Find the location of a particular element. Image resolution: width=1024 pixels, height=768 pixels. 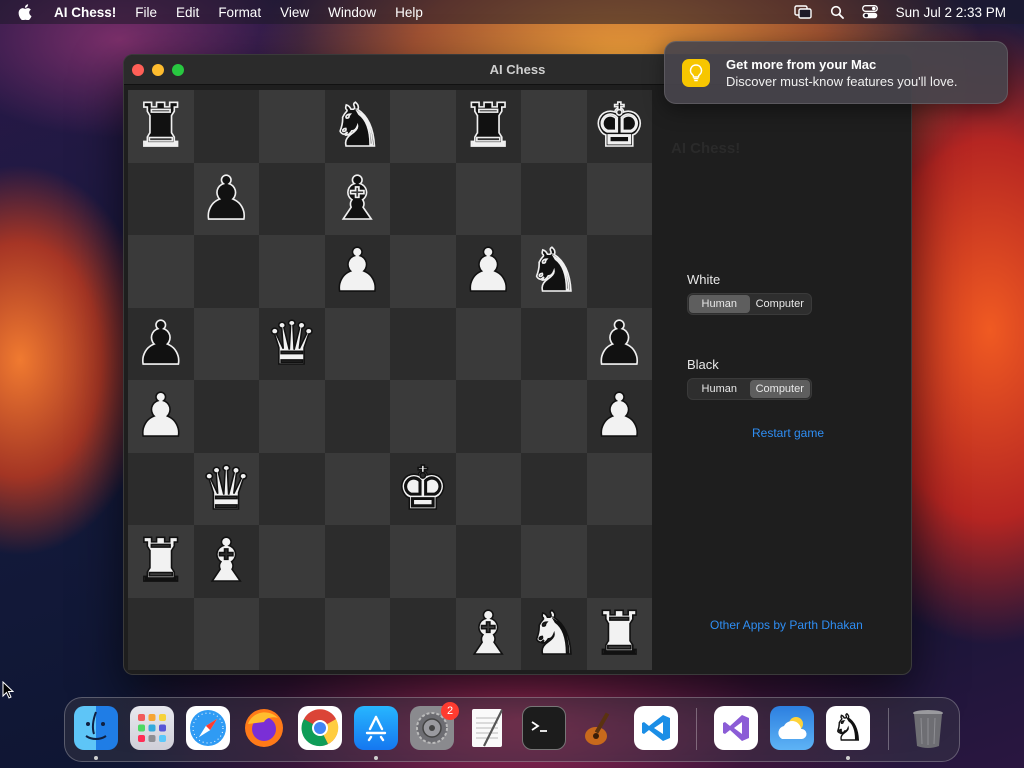

firefox-icon is located at coordinates (264, 728).